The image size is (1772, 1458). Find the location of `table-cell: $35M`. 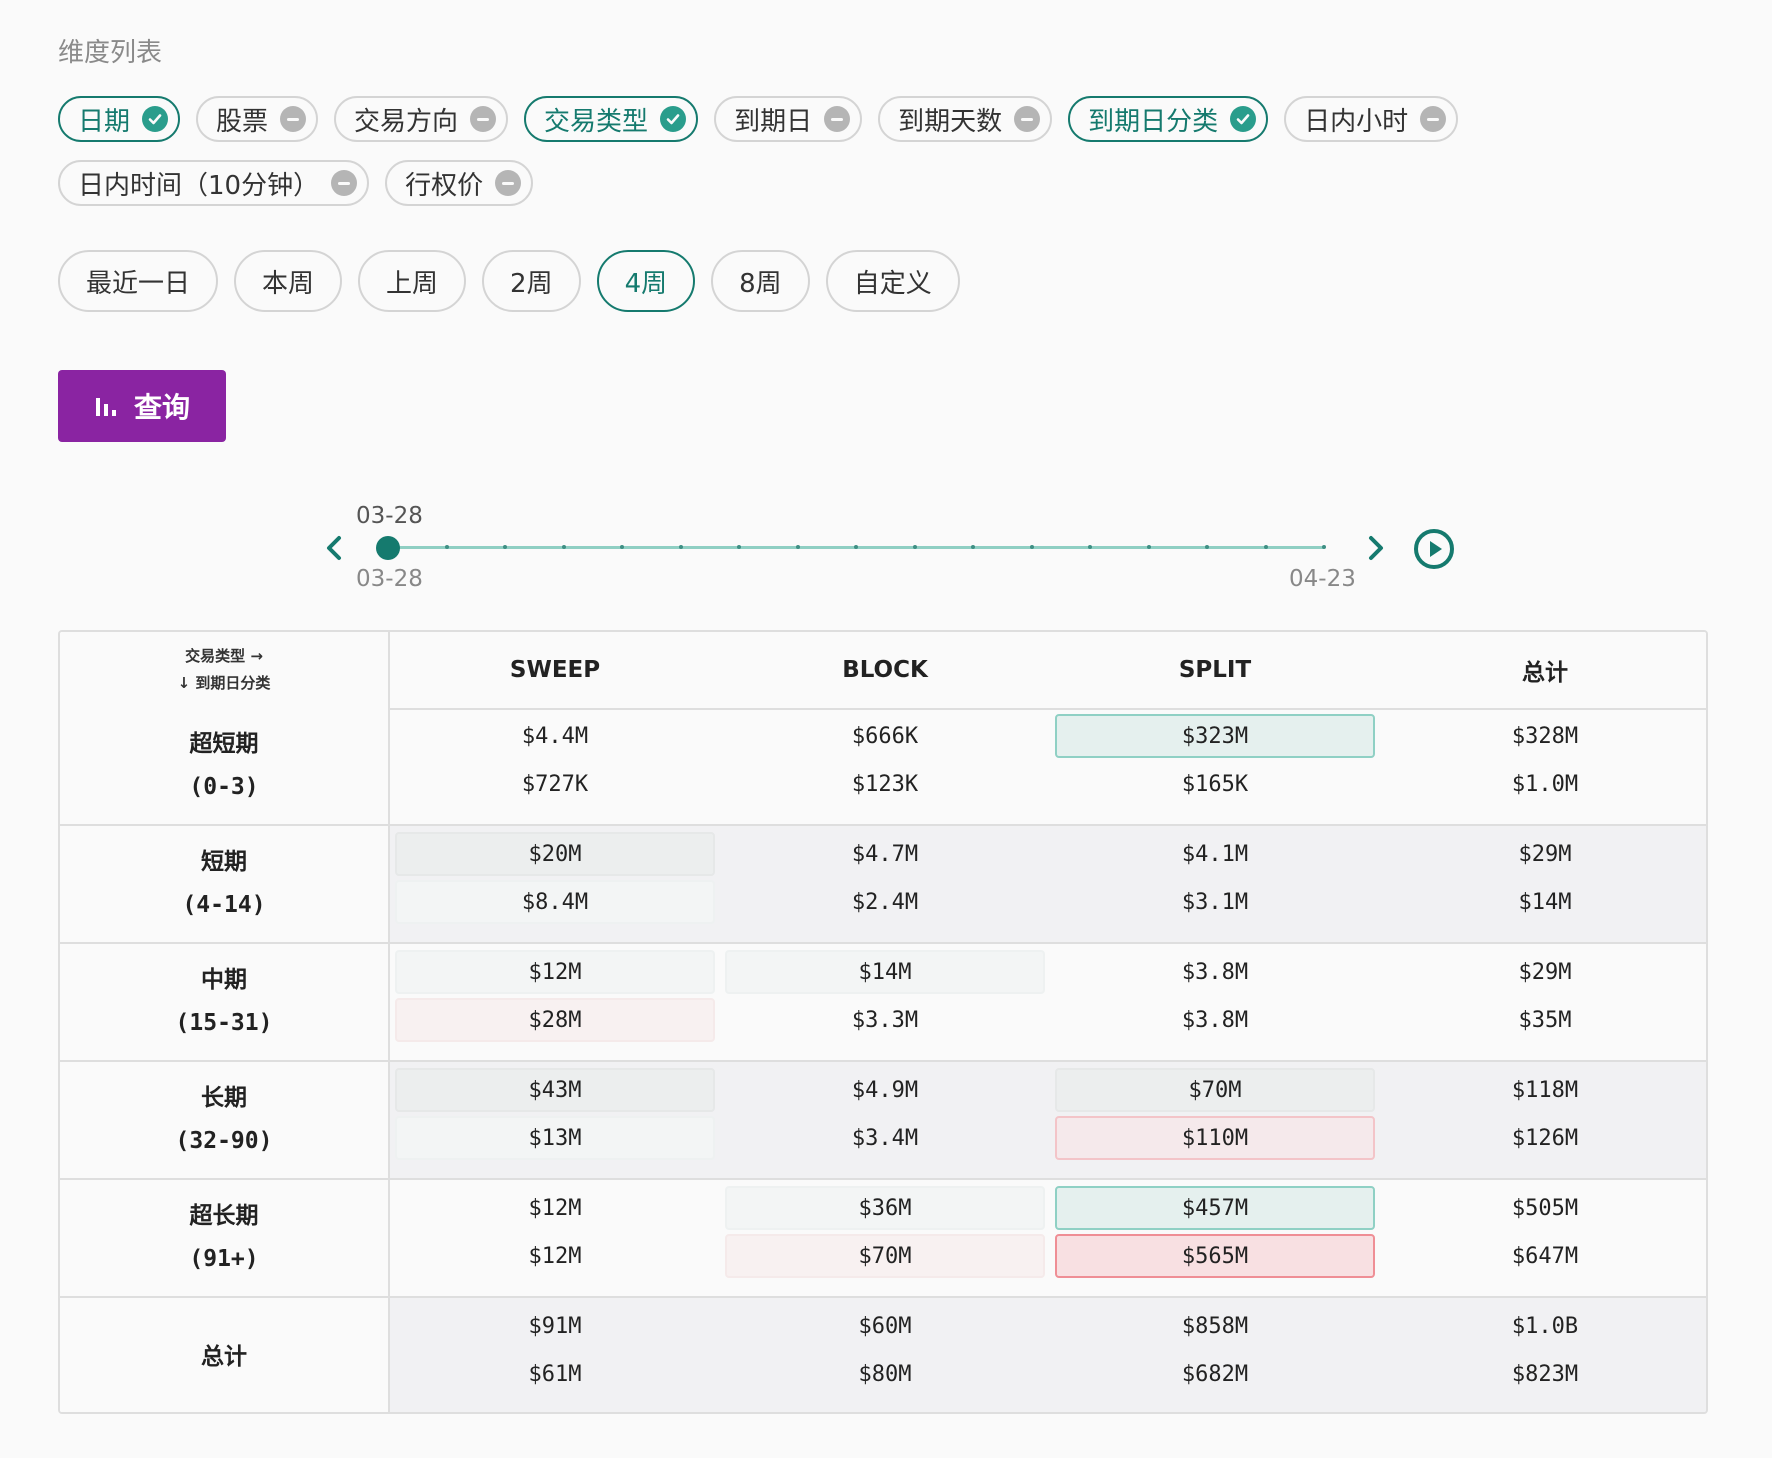

table-cell: $35M is located at coordinates (1545, 1020).